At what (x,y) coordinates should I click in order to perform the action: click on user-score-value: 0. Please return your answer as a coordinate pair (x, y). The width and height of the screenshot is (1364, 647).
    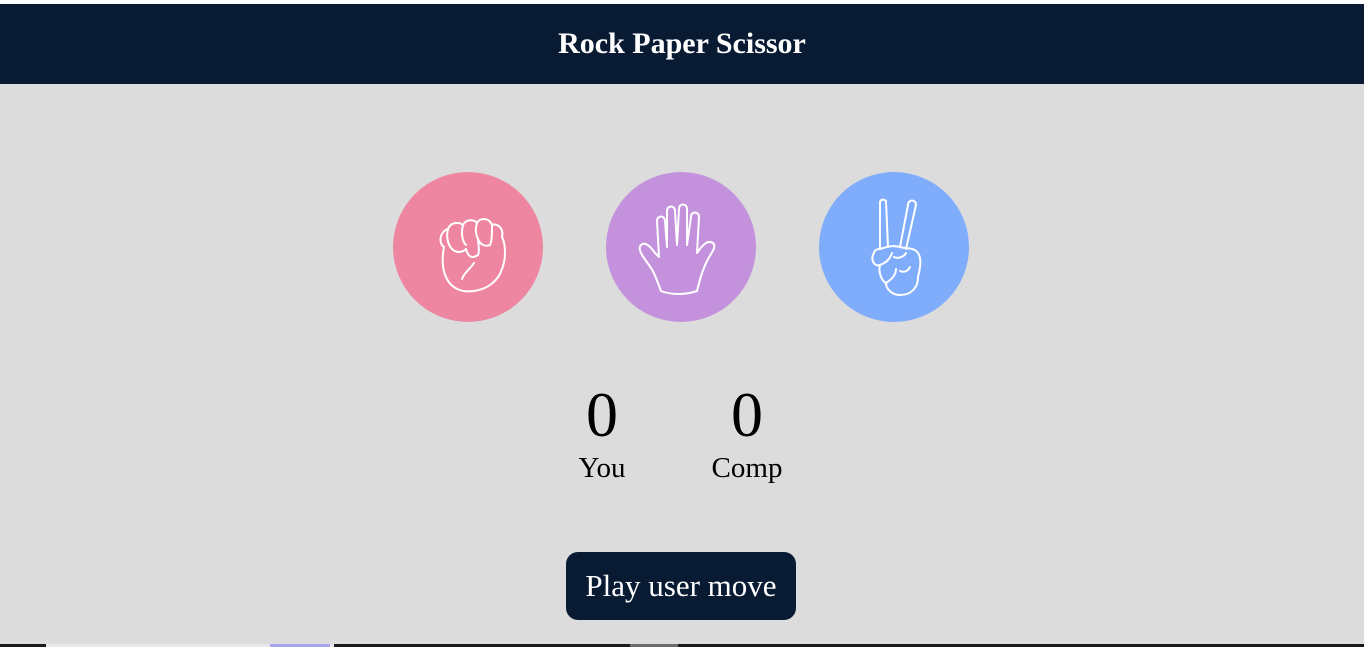
    Looking at the image, I should click on (602, 414).